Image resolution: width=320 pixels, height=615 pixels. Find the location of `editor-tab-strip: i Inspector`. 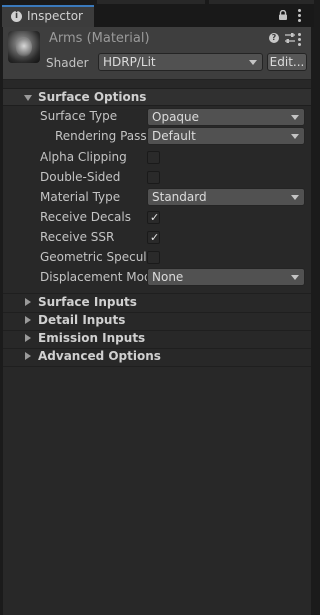

editor-tab-strip: i Inspector is located at coordinates (157, 13).